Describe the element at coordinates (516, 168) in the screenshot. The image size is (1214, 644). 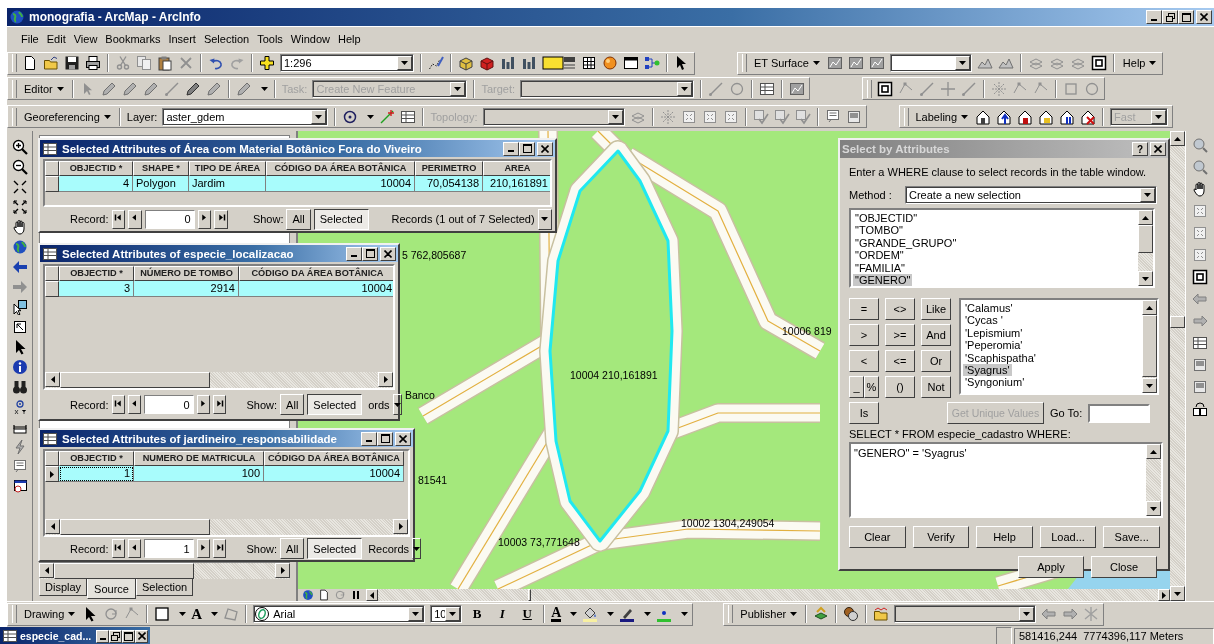
I see `column-header: AREA` at that location.